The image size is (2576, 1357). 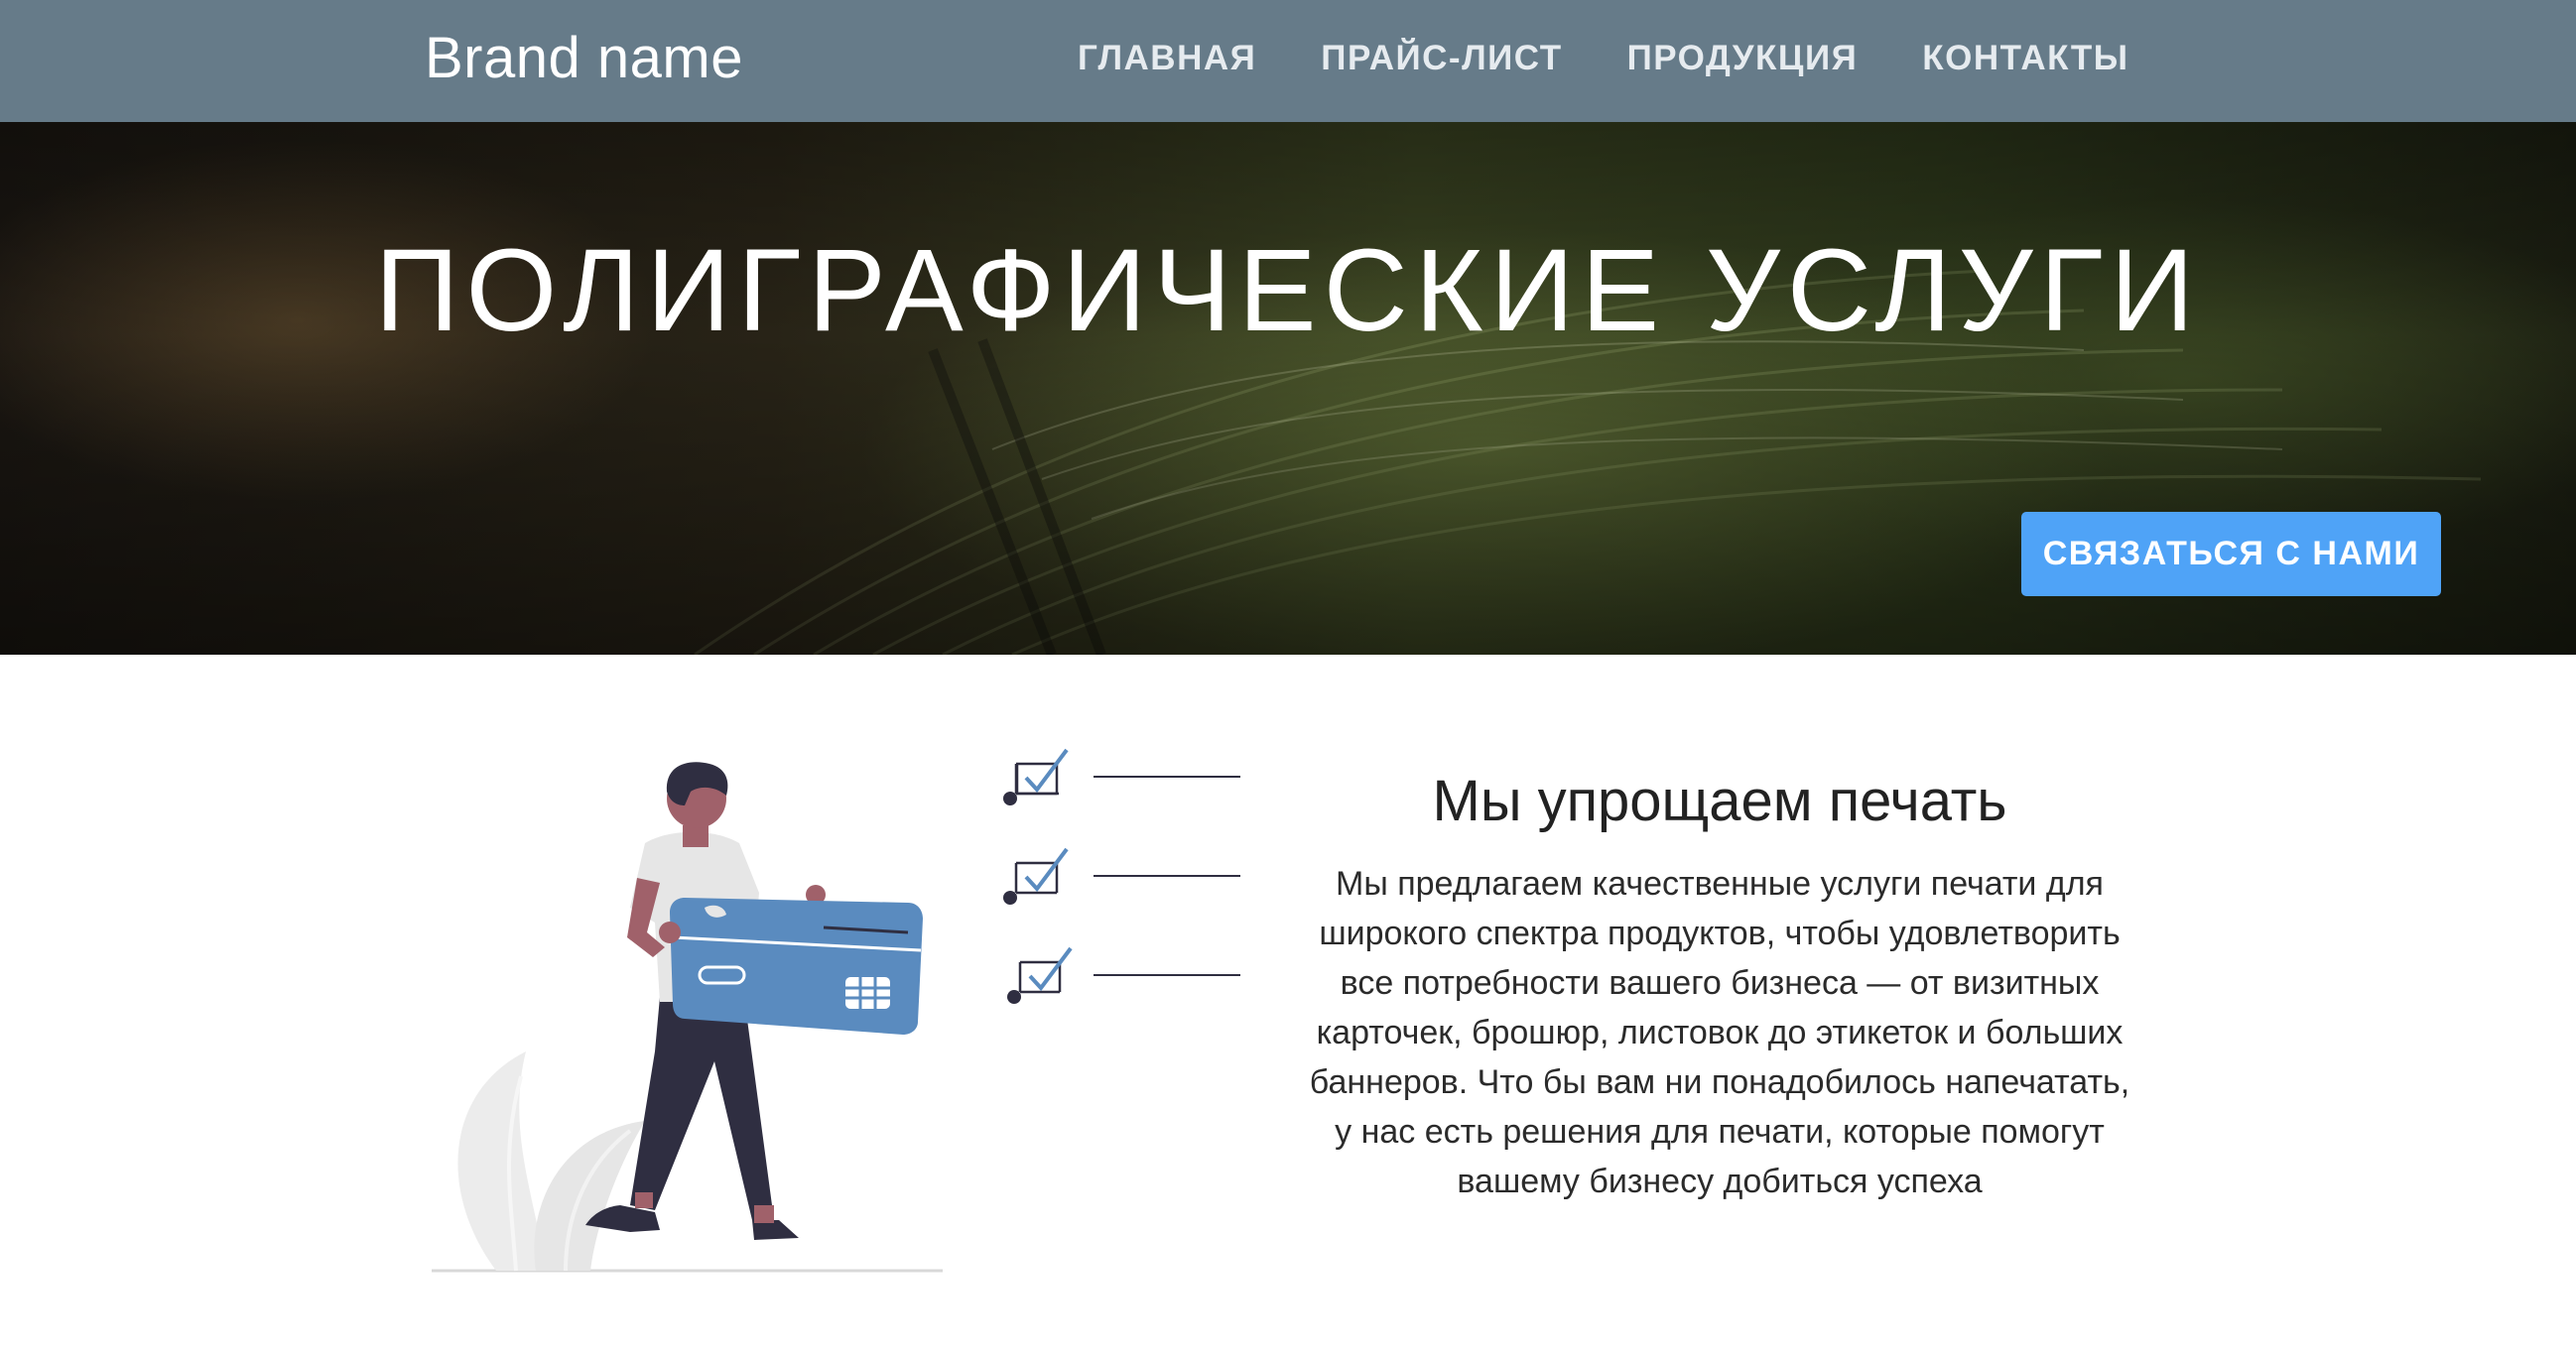 I want to click on nav-link-products: ПРОДУКЦИЯ, so click(x=1743, y=58).